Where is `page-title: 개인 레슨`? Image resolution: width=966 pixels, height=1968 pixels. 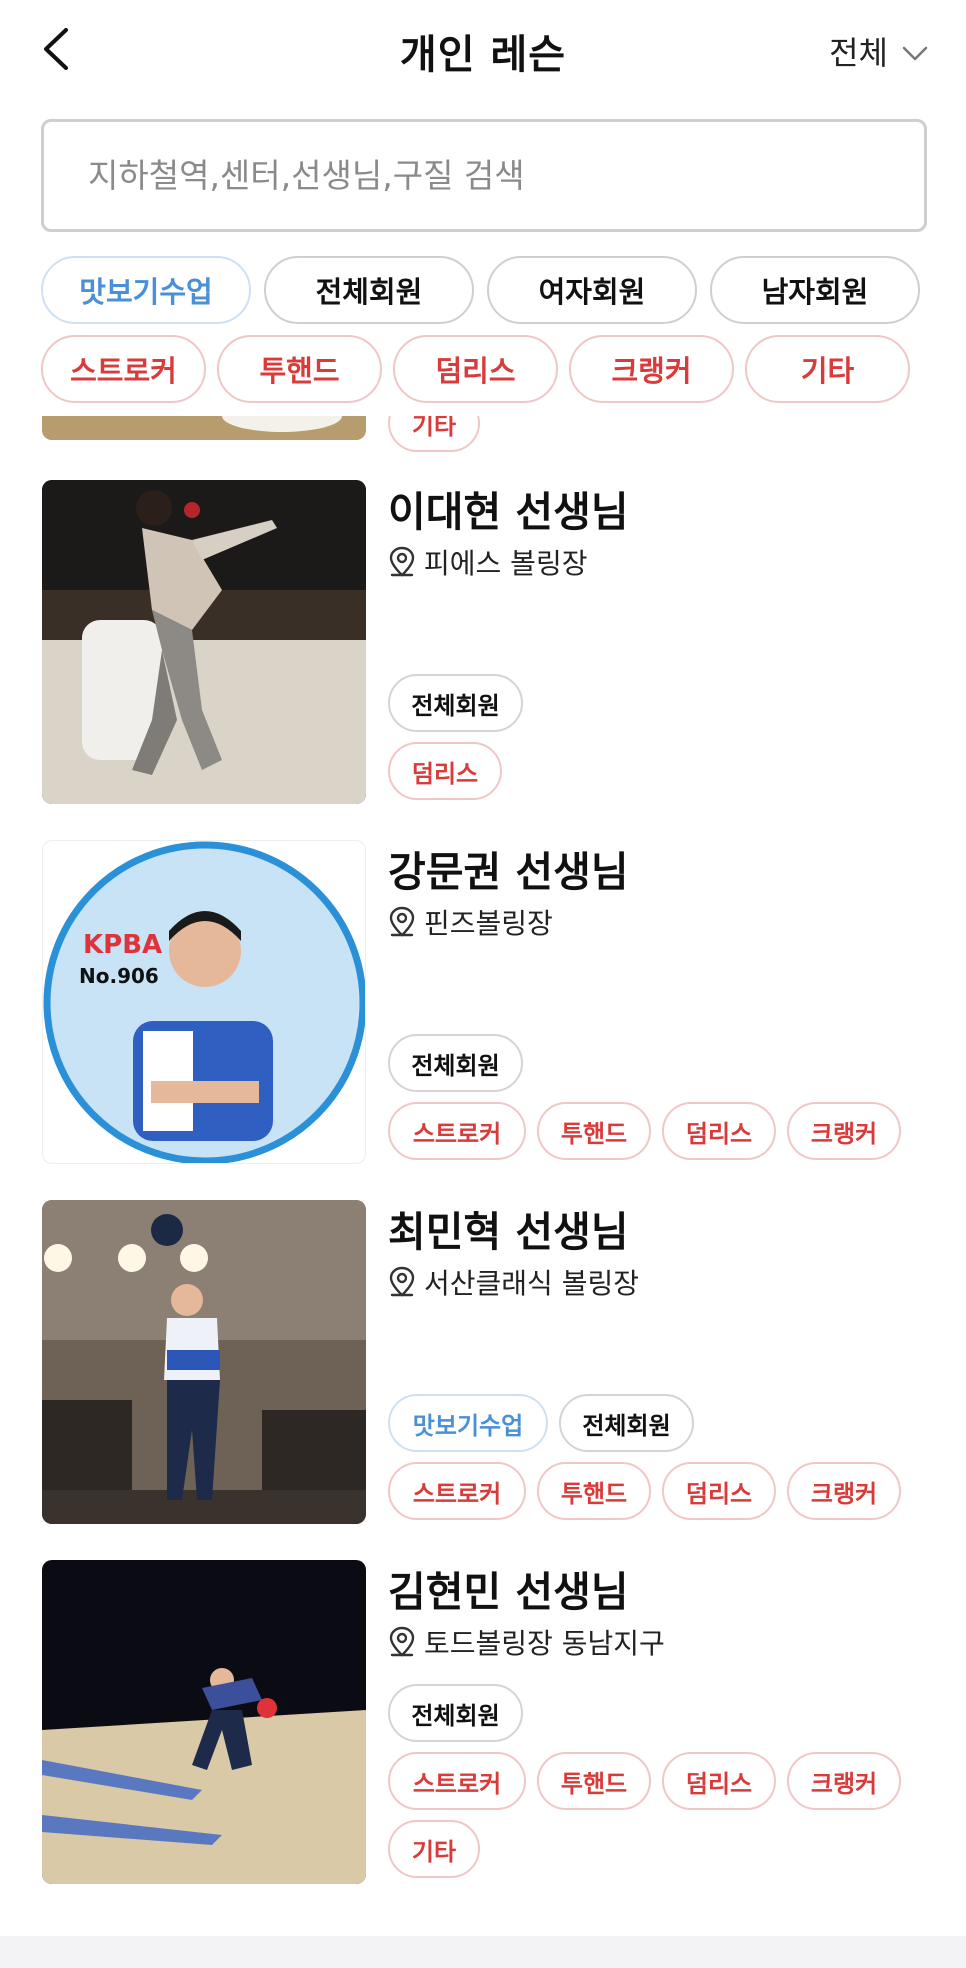 page-title: 개인 레슨 is located at coordinates (483, 55).